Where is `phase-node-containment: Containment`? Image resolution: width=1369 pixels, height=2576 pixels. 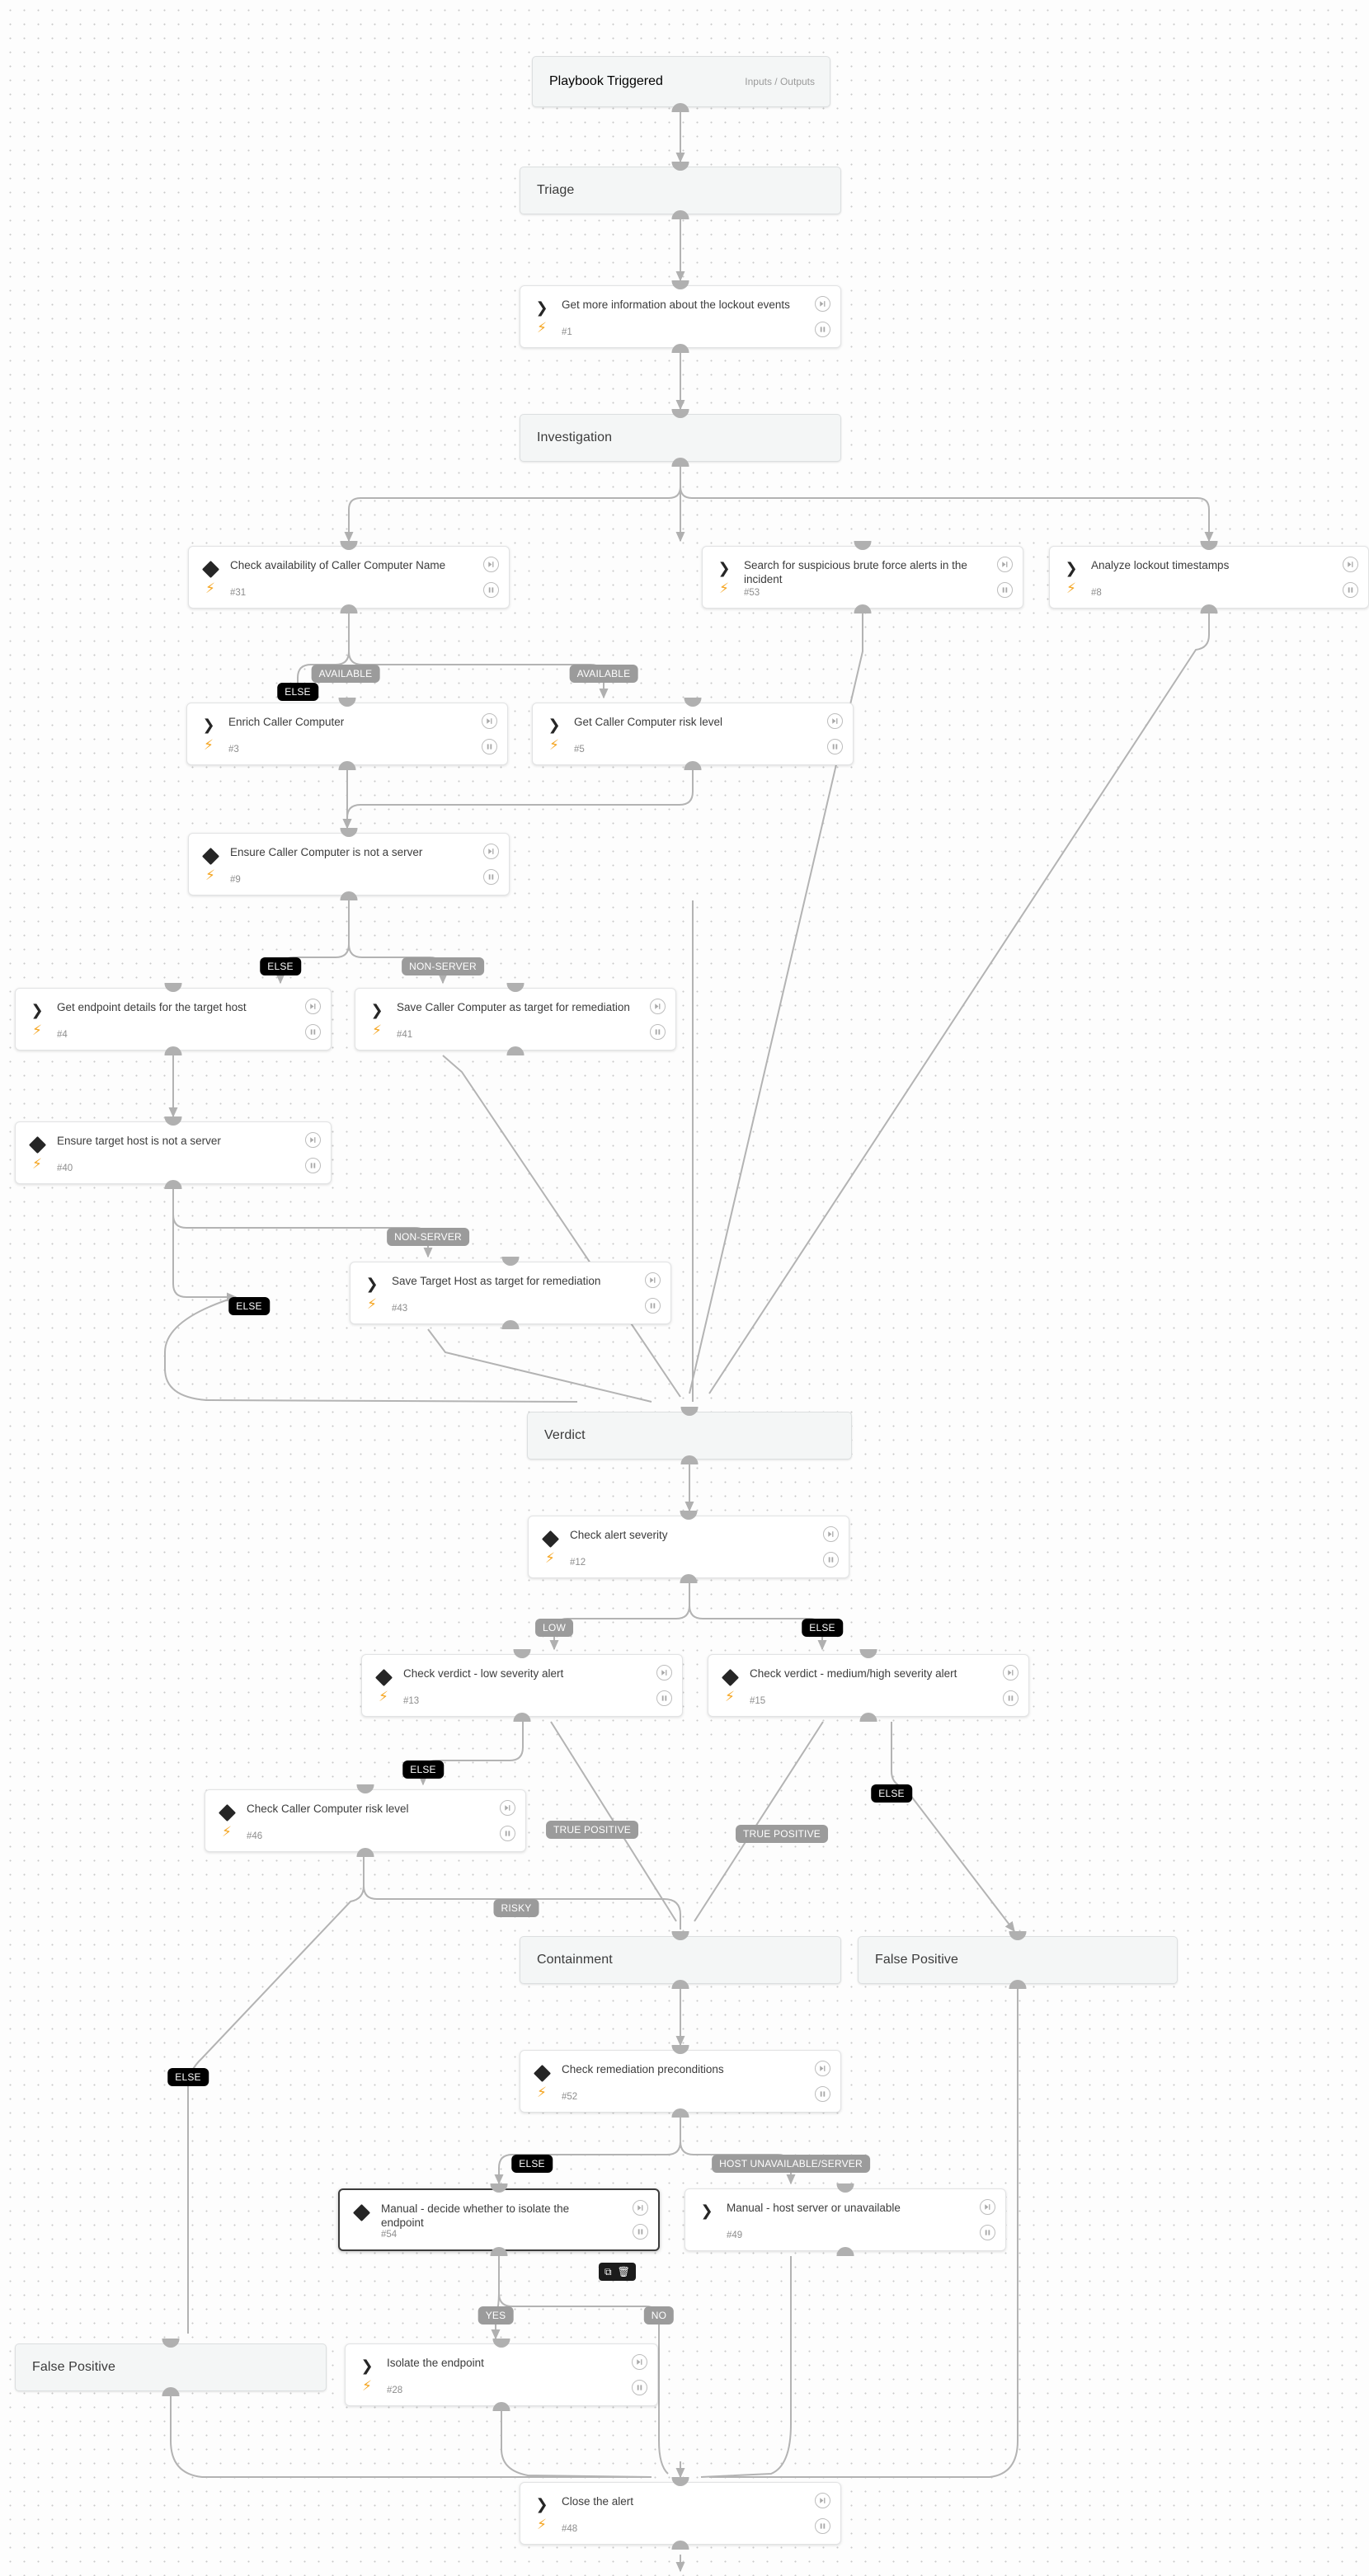 phase-node-containment: Containment is located at coordinates (680, 1960).